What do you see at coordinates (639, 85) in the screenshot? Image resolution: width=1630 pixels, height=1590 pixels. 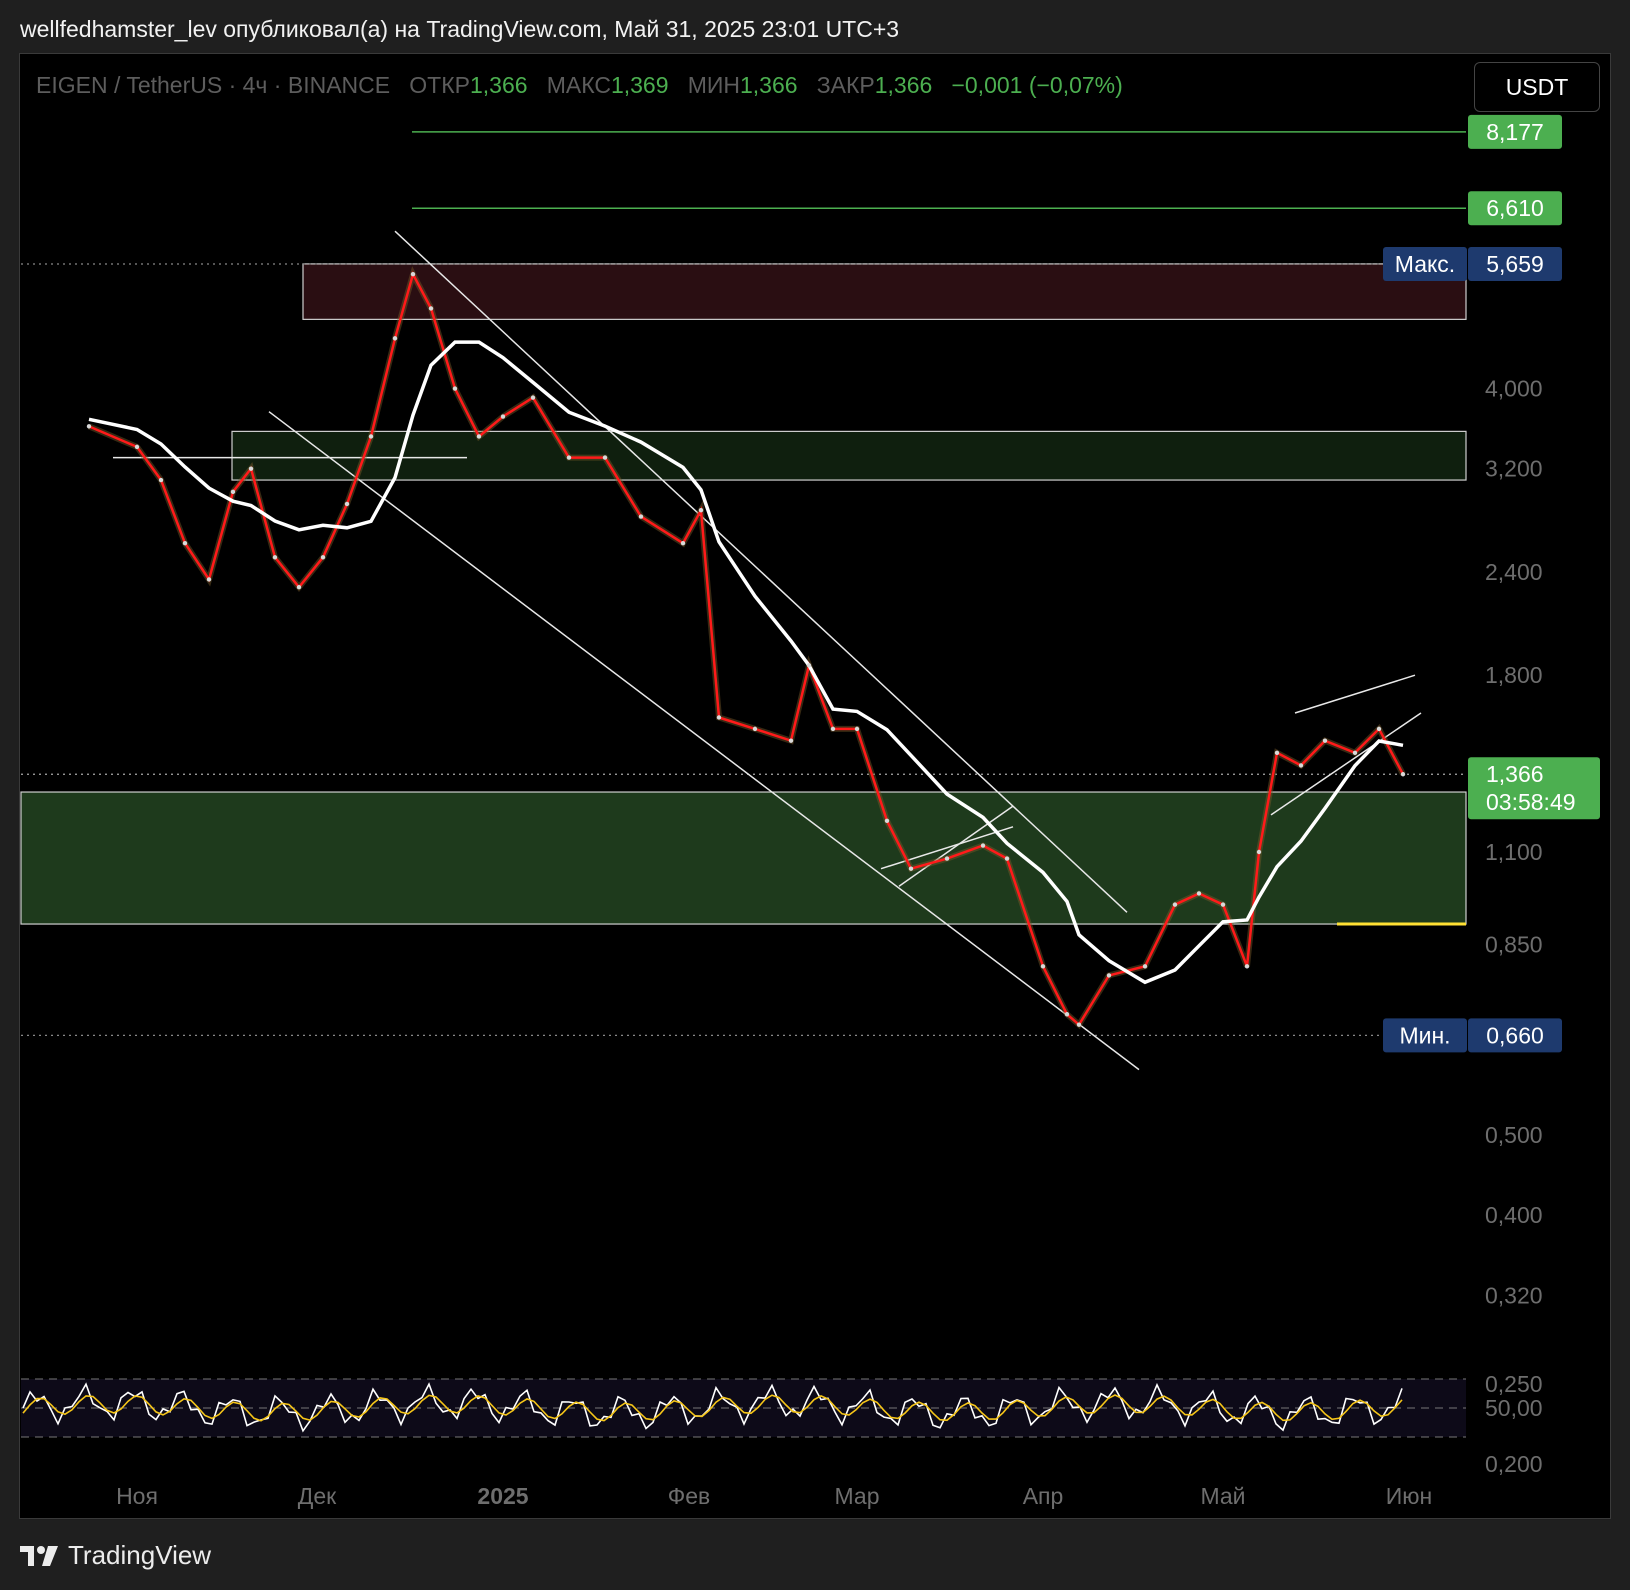 I see `high-value: 1,369` at bounding box center [639, 85].